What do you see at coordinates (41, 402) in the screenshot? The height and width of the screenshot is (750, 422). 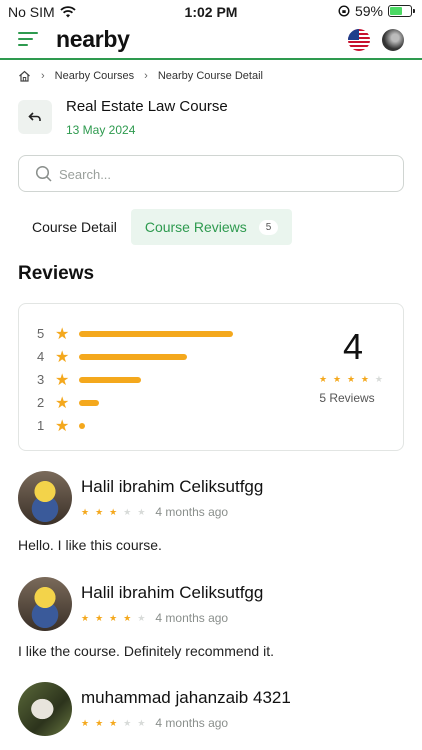 I see `rating-row-label: 2` at bounding box center [41, 402].